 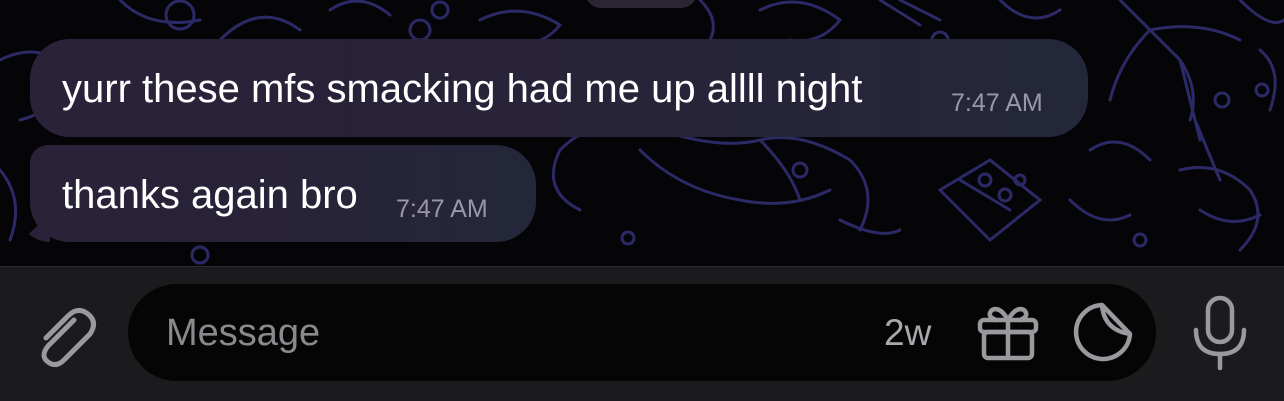 I want to click on gift-icon, so click(x=1008, y=333).